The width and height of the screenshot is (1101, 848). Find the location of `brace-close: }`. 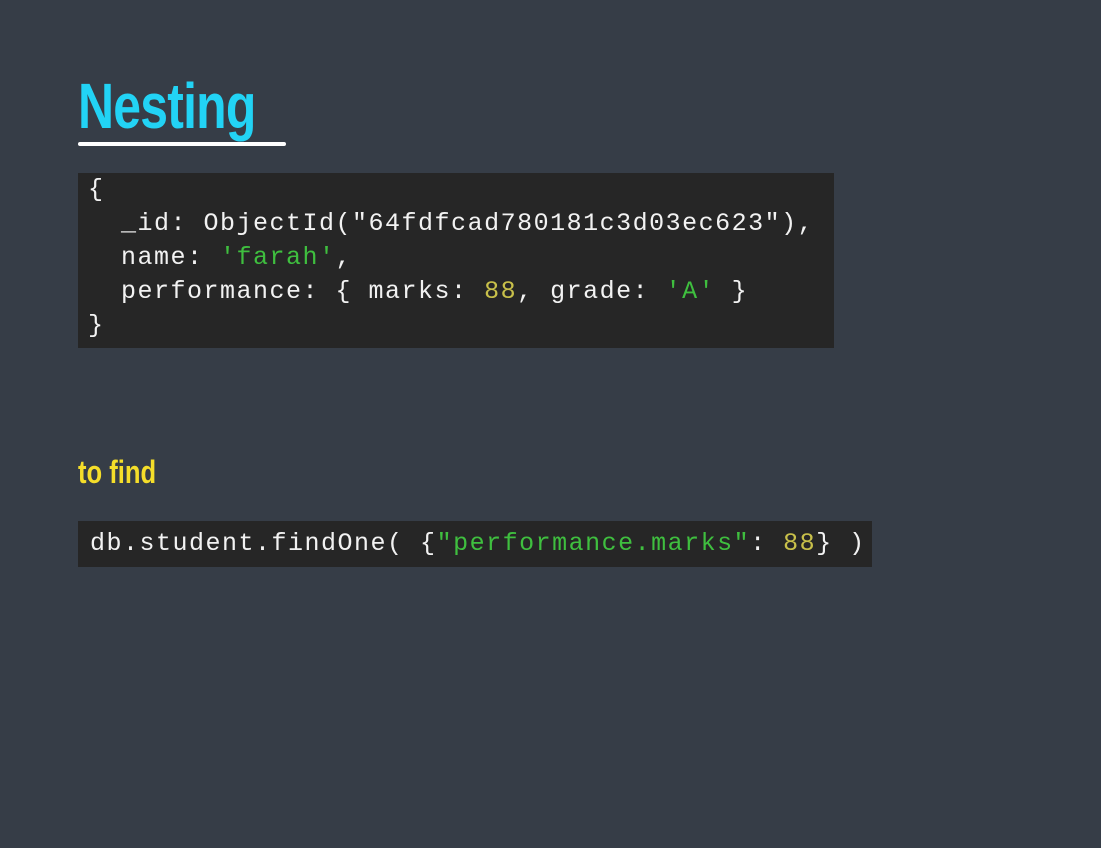

brace-close: } is located at coordinates (96, 325).